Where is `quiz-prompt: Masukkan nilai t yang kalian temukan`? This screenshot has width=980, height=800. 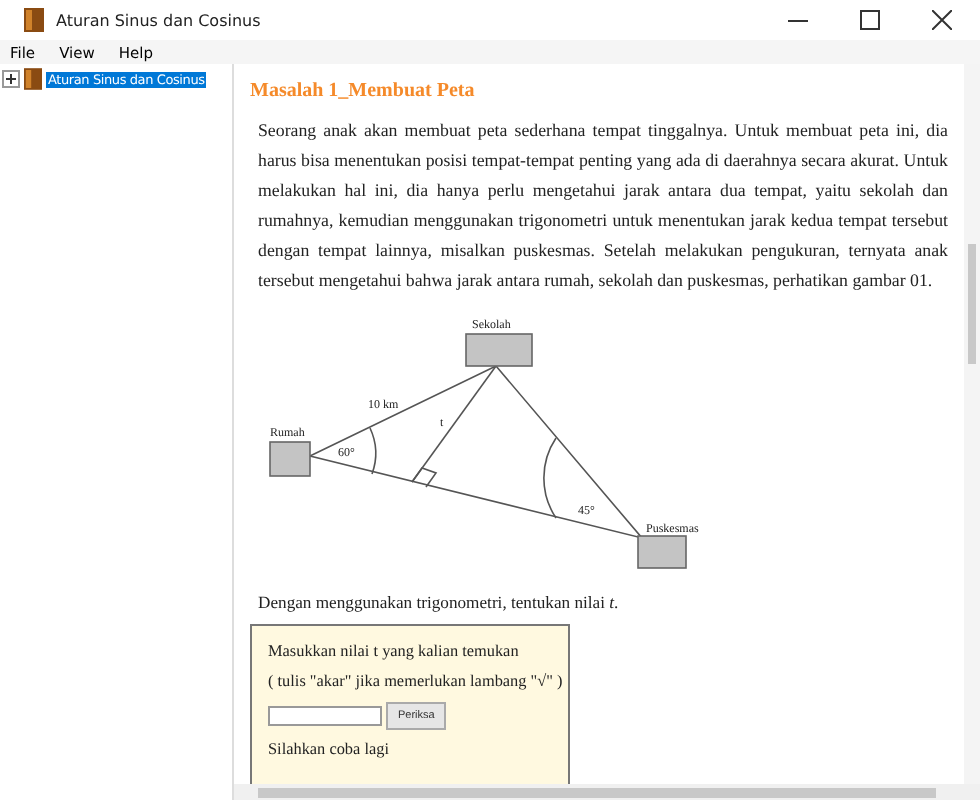
quiz-prompt: Masukkan nilai t yang kalian temukan is located at coordinates (394, 651).